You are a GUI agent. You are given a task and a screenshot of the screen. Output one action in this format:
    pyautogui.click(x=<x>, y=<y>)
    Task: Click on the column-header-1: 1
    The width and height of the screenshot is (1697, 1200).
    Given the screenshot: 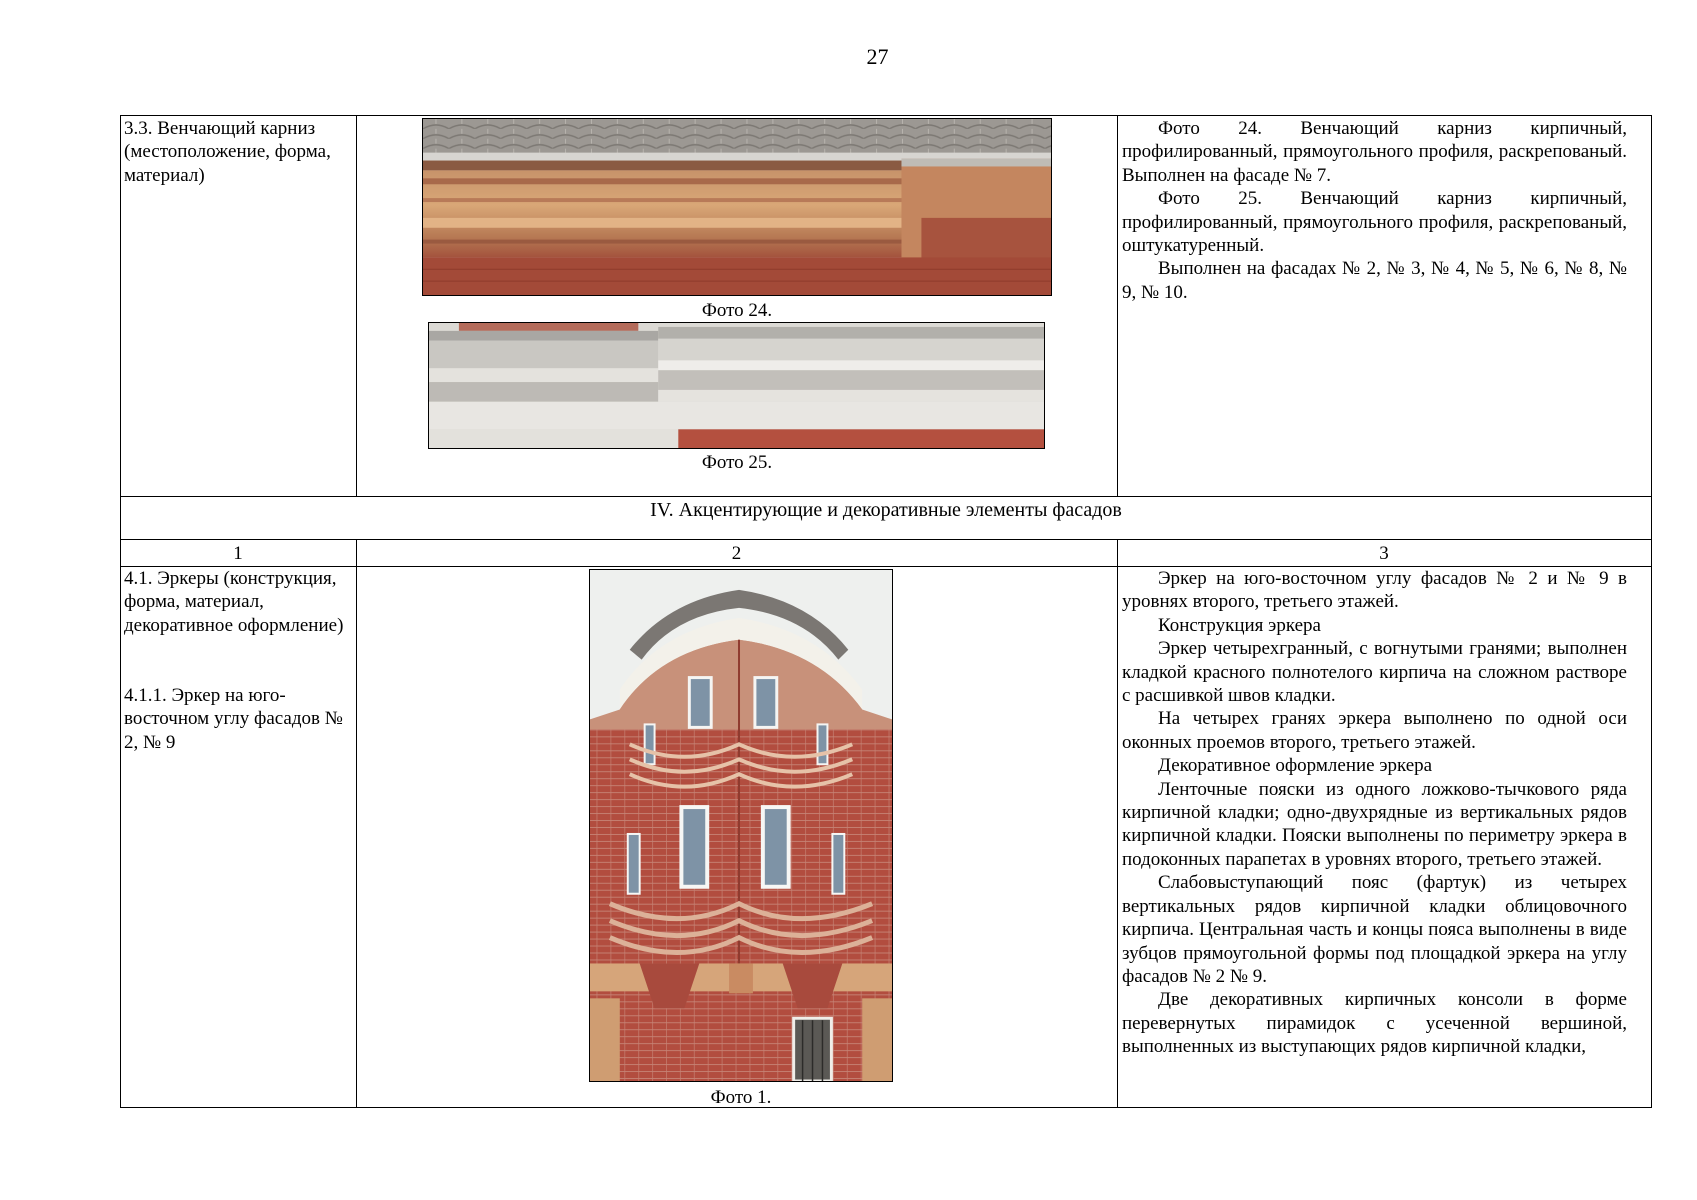 What is the action you would take?
    pyautogui.click(x=238, y=553)
    